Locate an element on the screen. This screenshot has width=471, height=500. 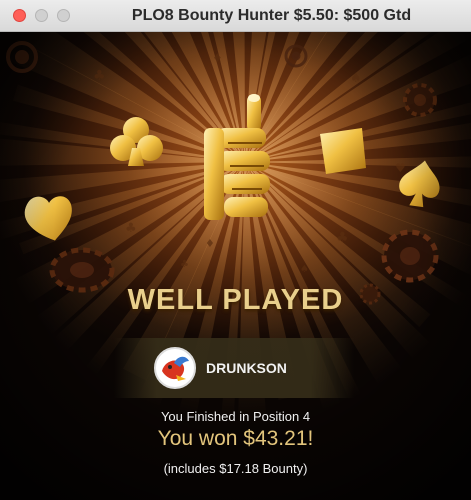
title-bar: PLO8 Bounty Hunter $5.50: $500 Gtd is located at coordinates (235, 16).